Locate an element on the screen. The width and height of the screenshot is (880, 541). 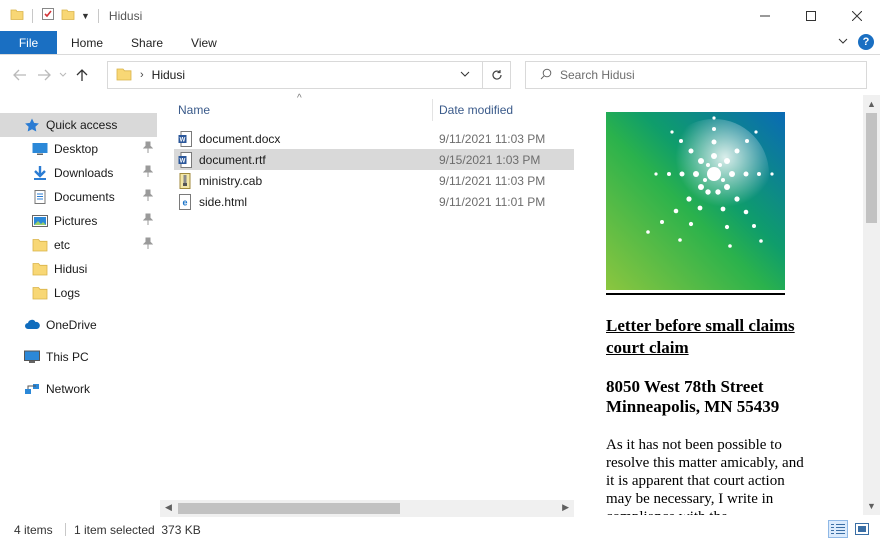
breadcrumb-item: Hidusi is located at coordinates (168, 75).